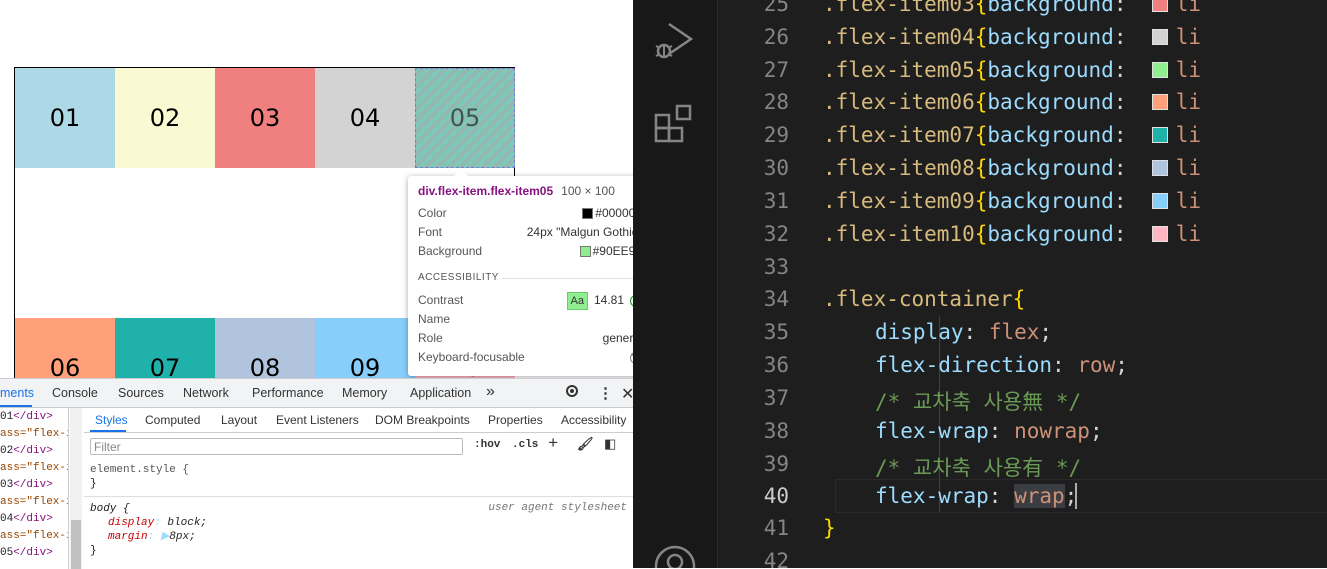 Image resolution: width=1327 pixels, height=569 pixels. Describe the element at coordinates (776, 234) in the screenshot. I see `line-number: 32` at that location.